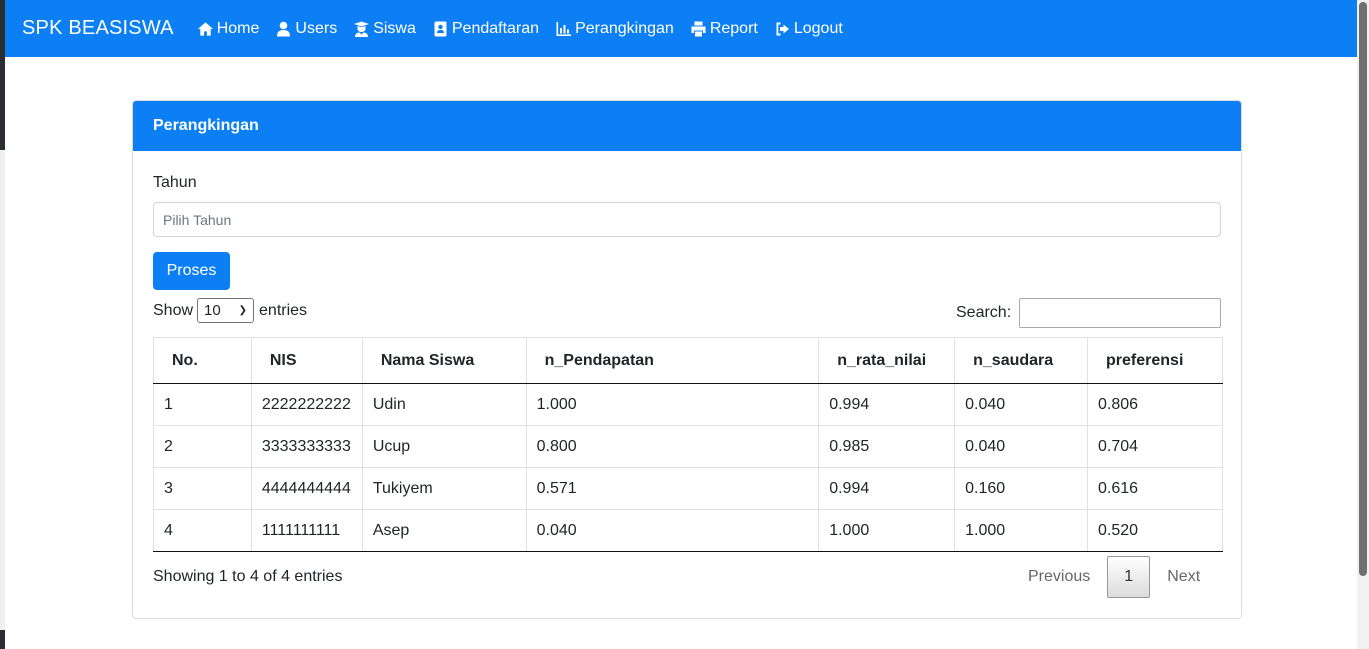 The height and width of the screenshot is (649, 1369). What do you see at coordinates (284, 28) in the screenshot?
I see `user-icon` at bounding box center [284, 28].